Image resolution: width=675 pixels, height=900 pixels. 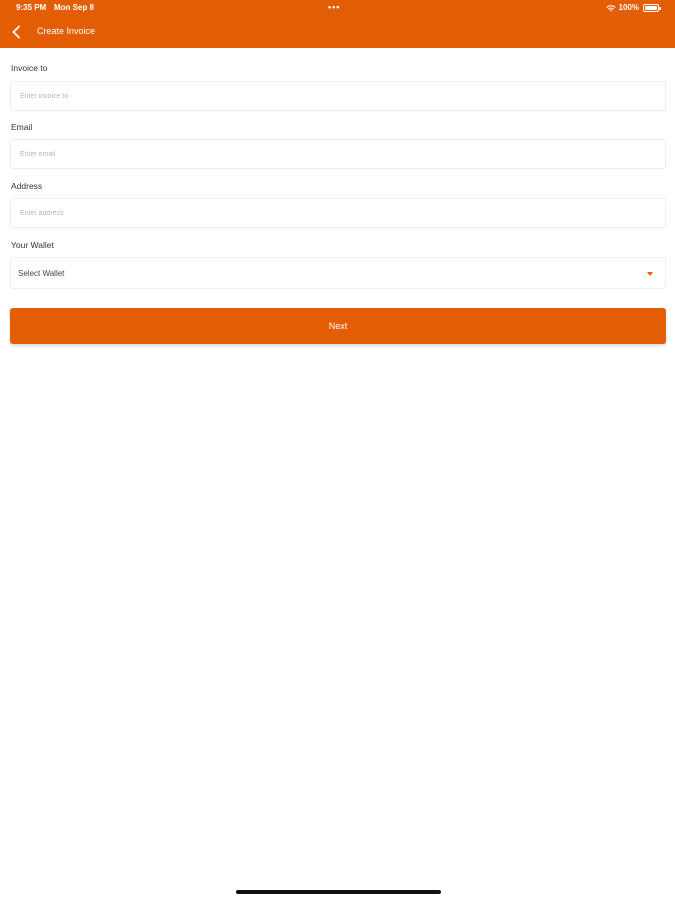 I want to click on page-title: Create Invoice, so click(x=66, y=31).